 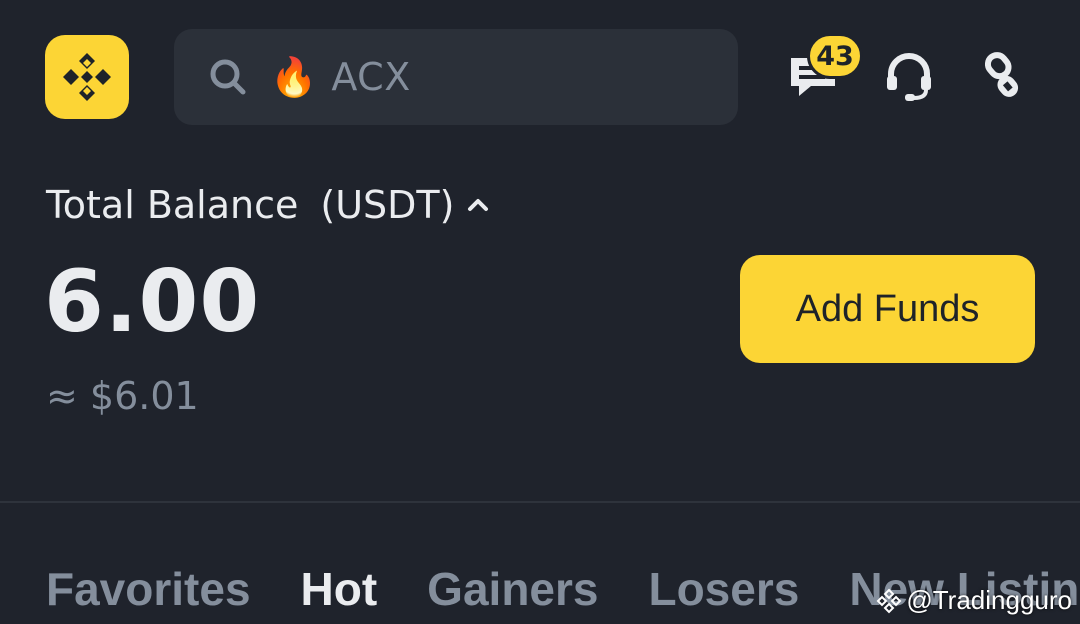 I want to click on watermark-logo-icon, so click(x=889, y=601).